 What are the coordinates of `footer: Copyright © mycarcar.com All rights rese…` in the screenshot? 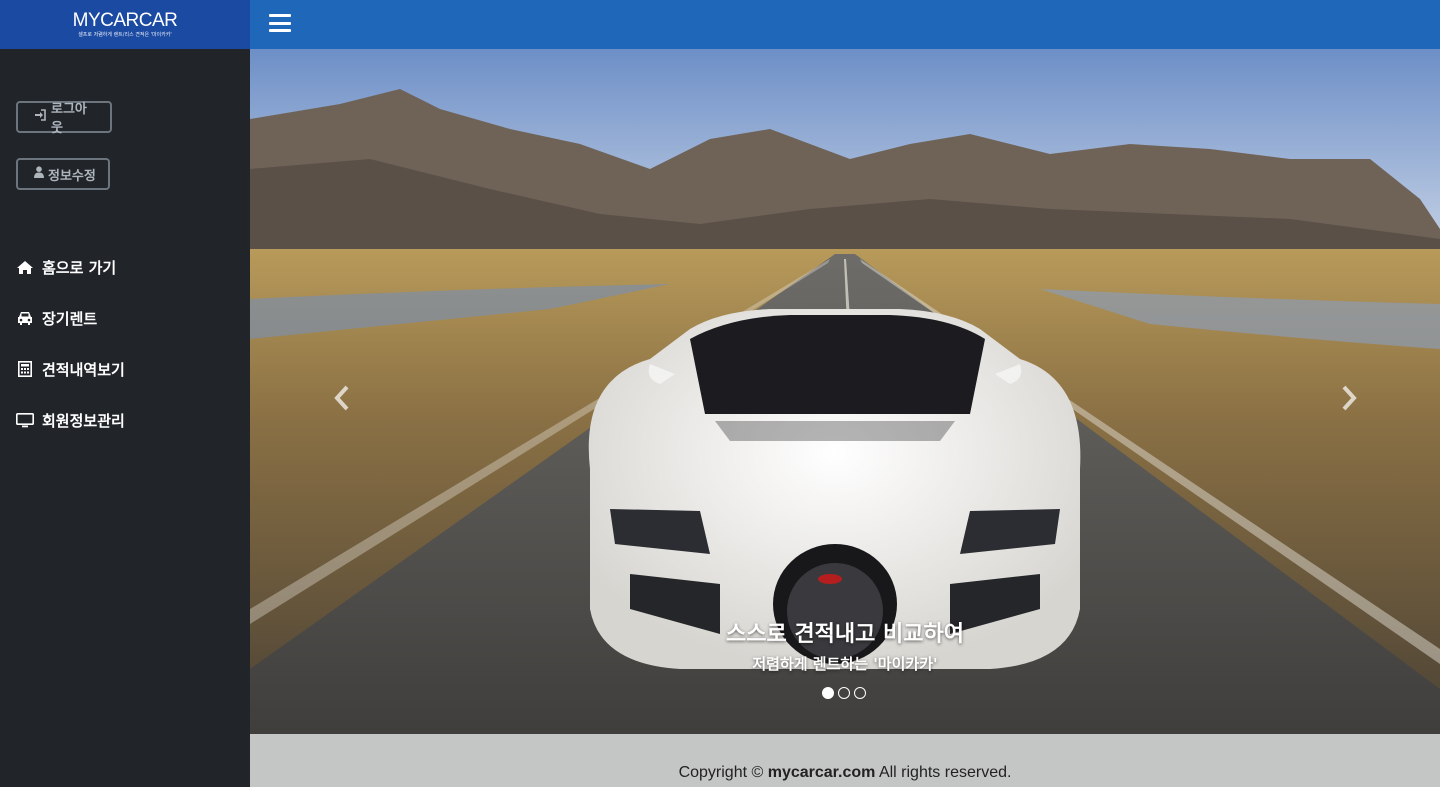 It's located at (845, 760).